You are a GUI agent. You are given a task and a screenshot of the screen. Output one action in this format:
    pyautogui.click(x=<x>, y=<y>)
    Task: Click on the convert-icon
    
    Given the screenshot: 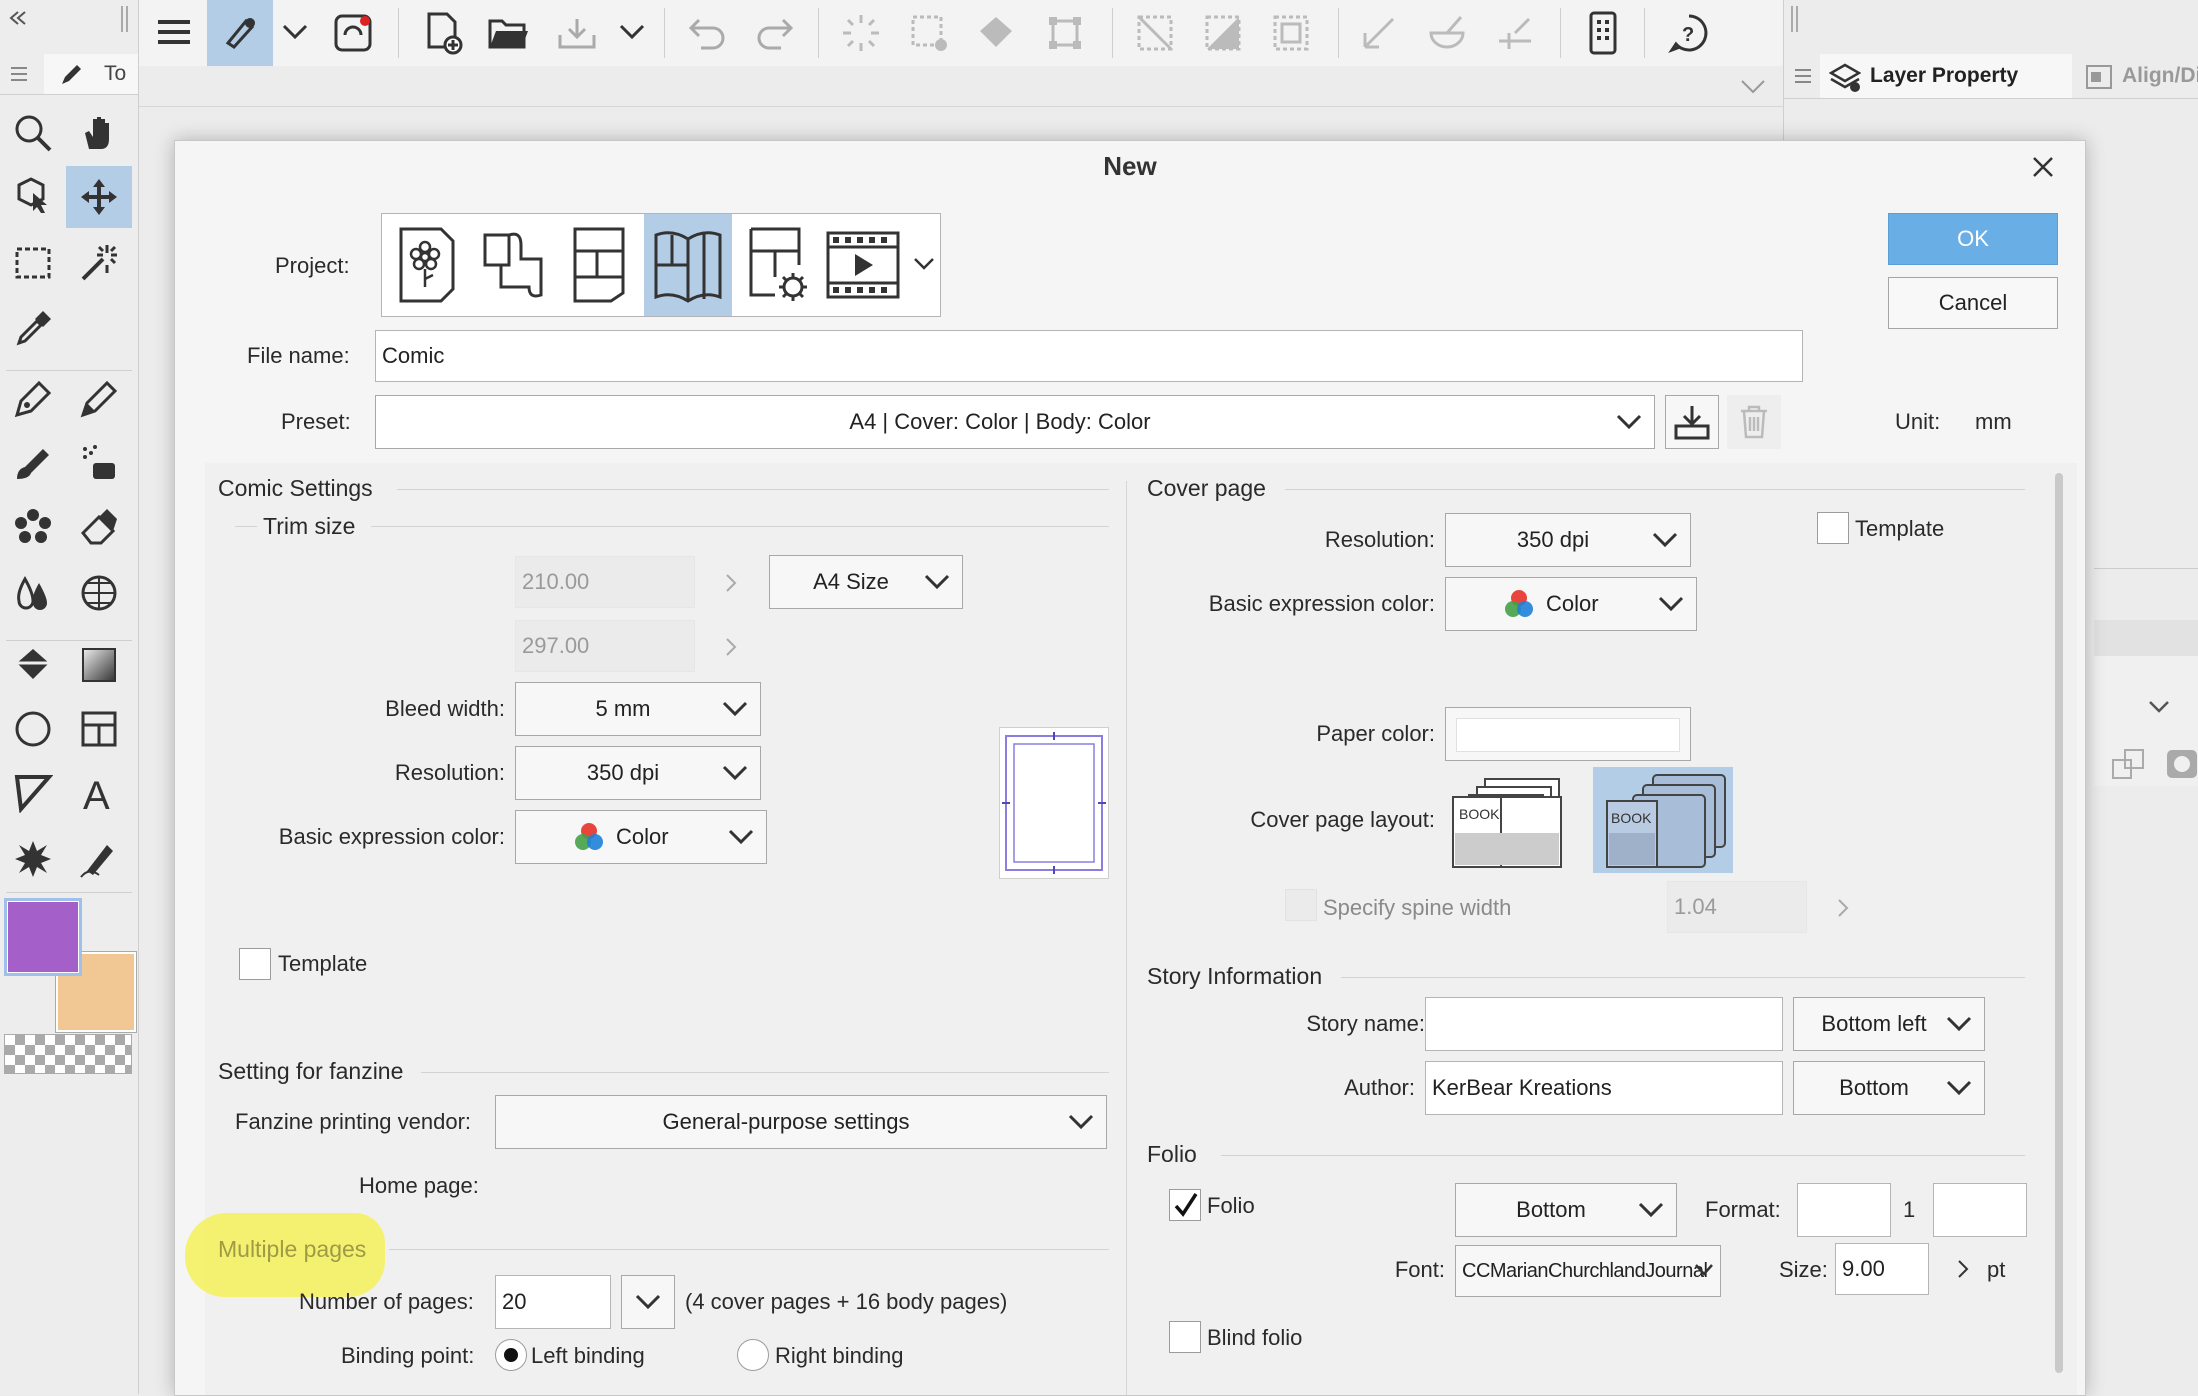 What is the action you would take?
    pyautogui.click(x=2128, y=764)
    